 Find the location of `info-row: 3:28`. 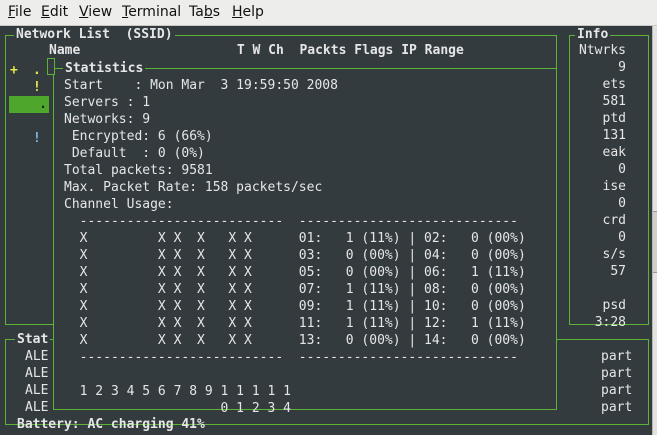

info-row: 3:28 is located at coordinates (610, 322).